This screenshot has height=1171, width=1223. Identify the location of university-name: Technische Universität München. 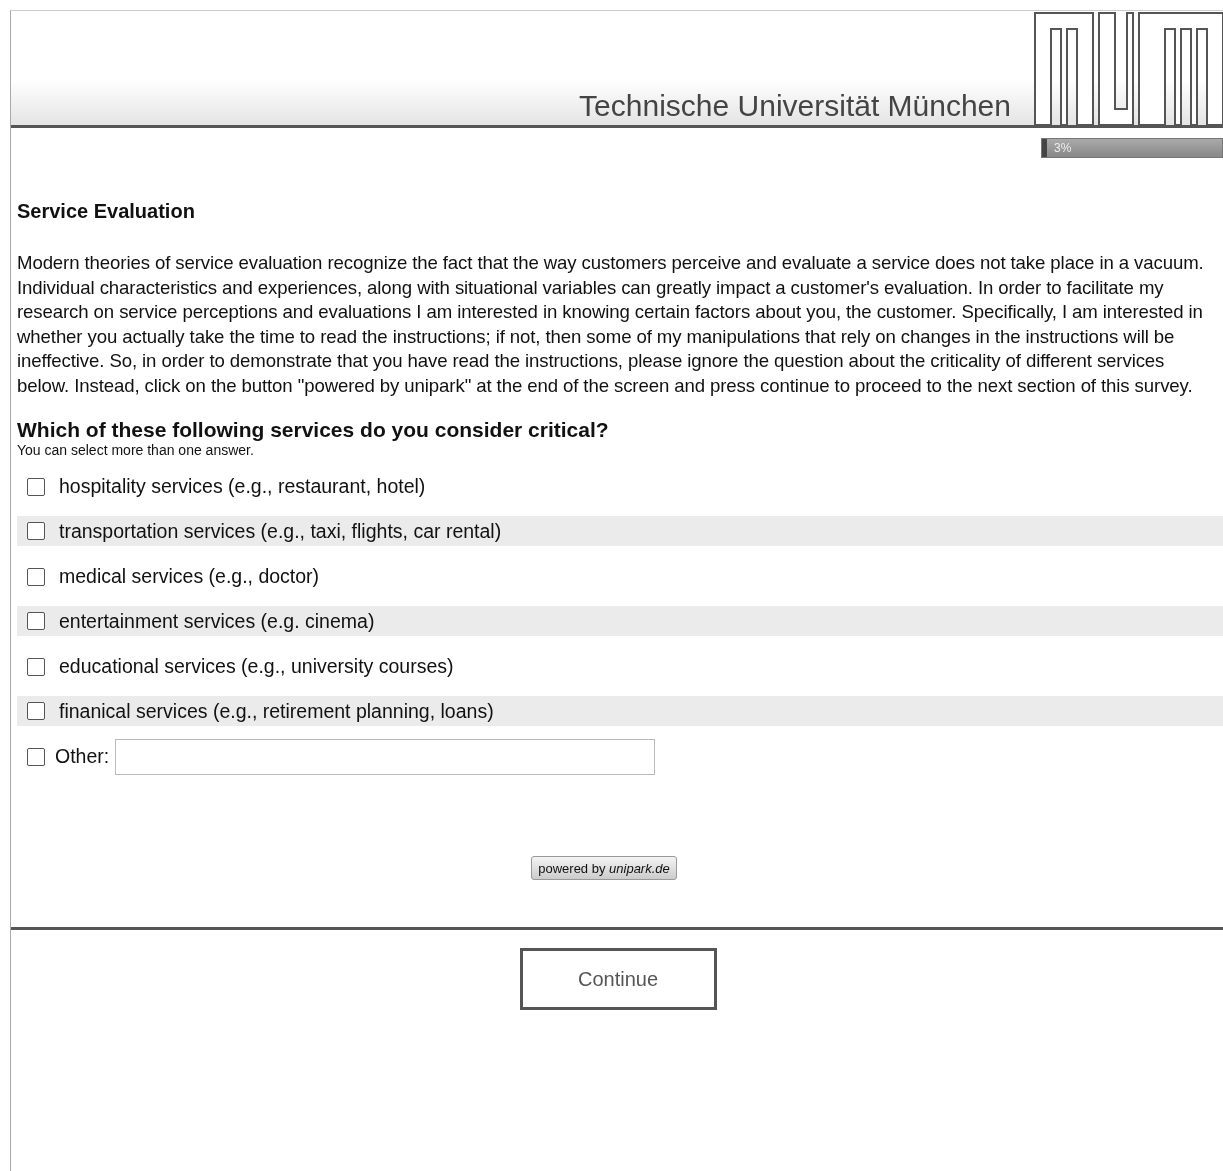
(795, 106).